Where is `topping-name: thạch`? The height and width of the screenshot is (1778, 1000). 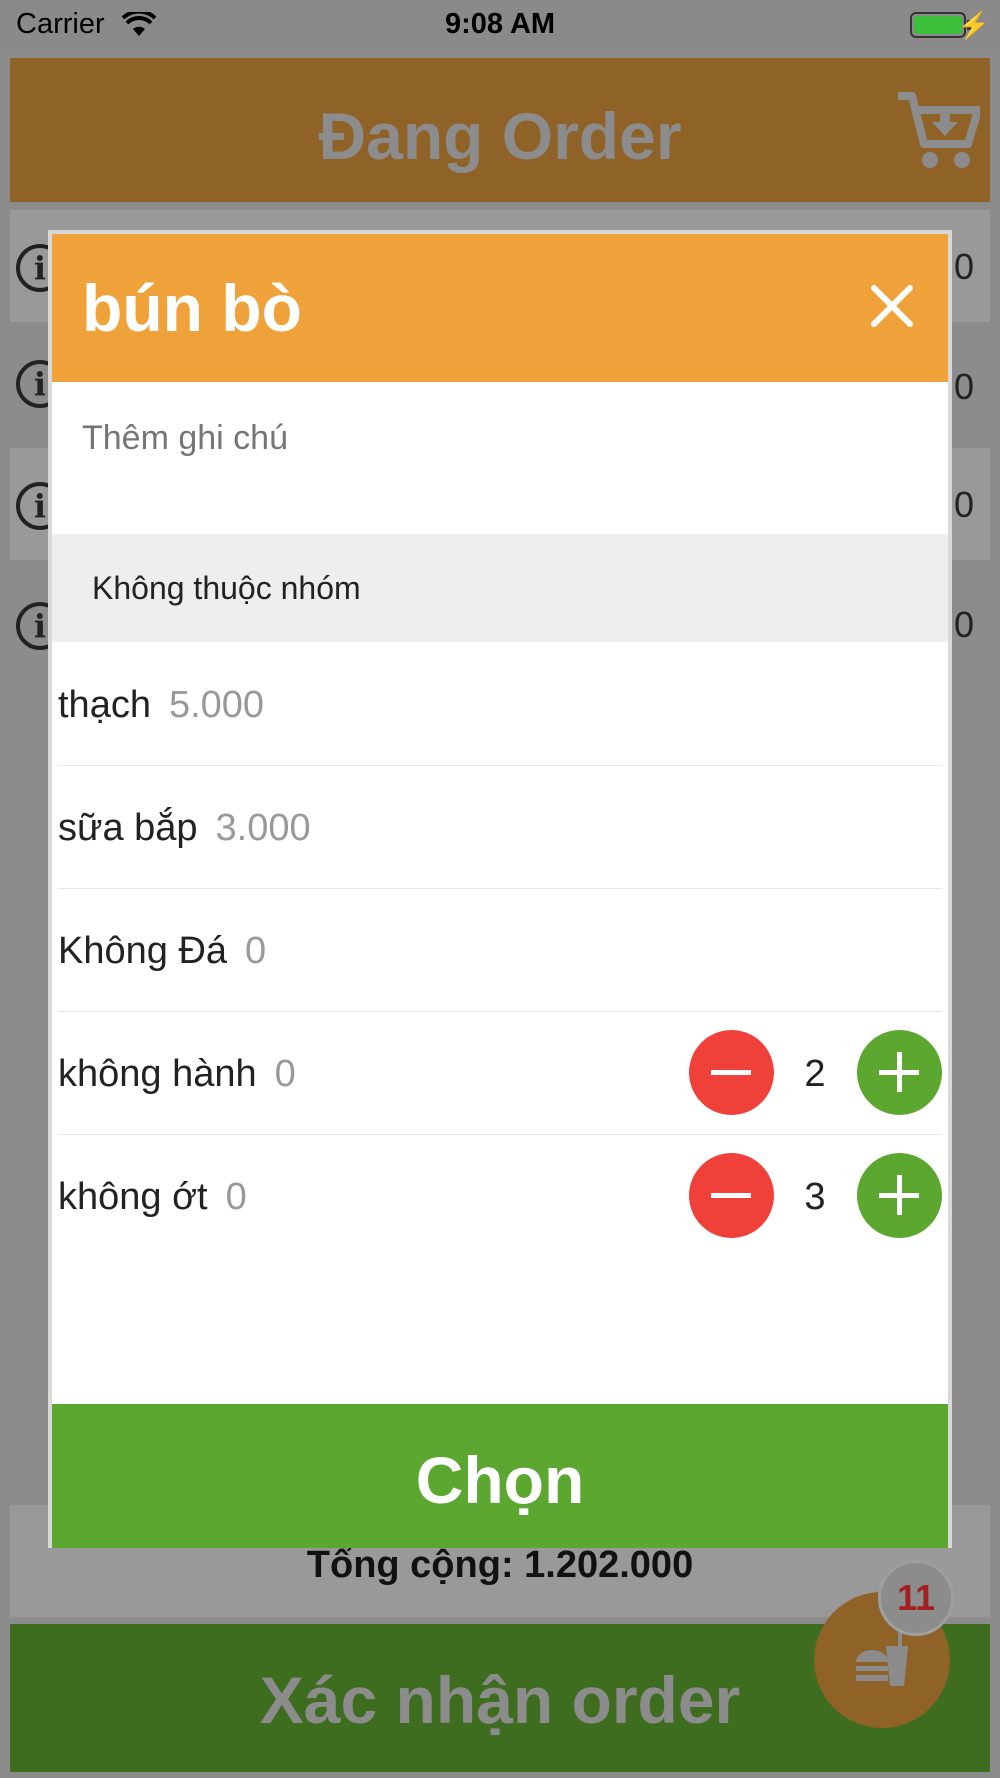
topping-name: thạch is located at coordinates (104, 705).